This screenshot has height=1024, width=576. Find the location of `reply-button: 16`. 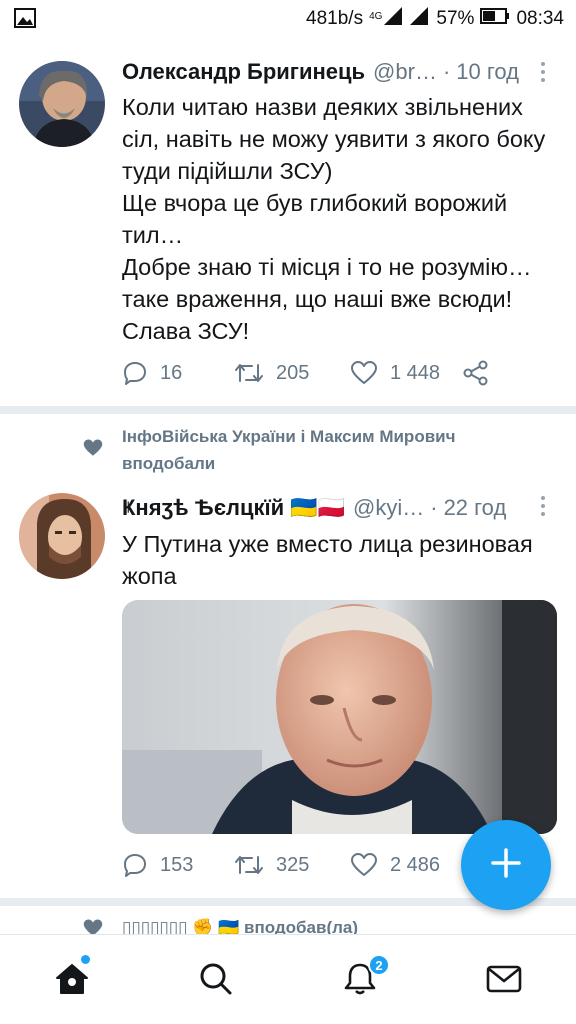

reply-button: 16 is located at coordinates (178, 373).